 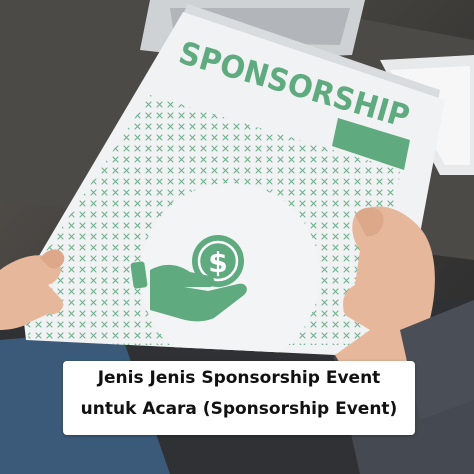 I want to click on caption-line-1: Jenis Jenis Sponsorship Event, so click(x=239, y=378).